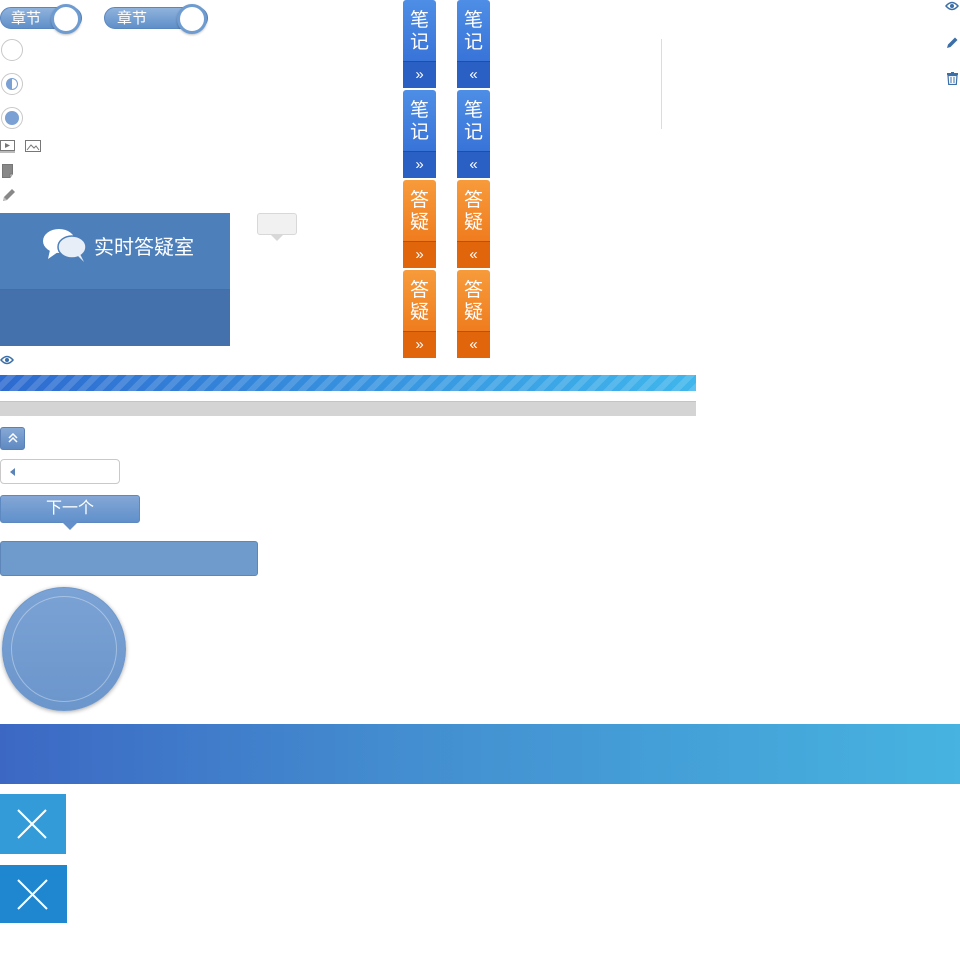  Describe the element at coordinates (33, 146) in the screenshot. I see `image-icon` at that location.